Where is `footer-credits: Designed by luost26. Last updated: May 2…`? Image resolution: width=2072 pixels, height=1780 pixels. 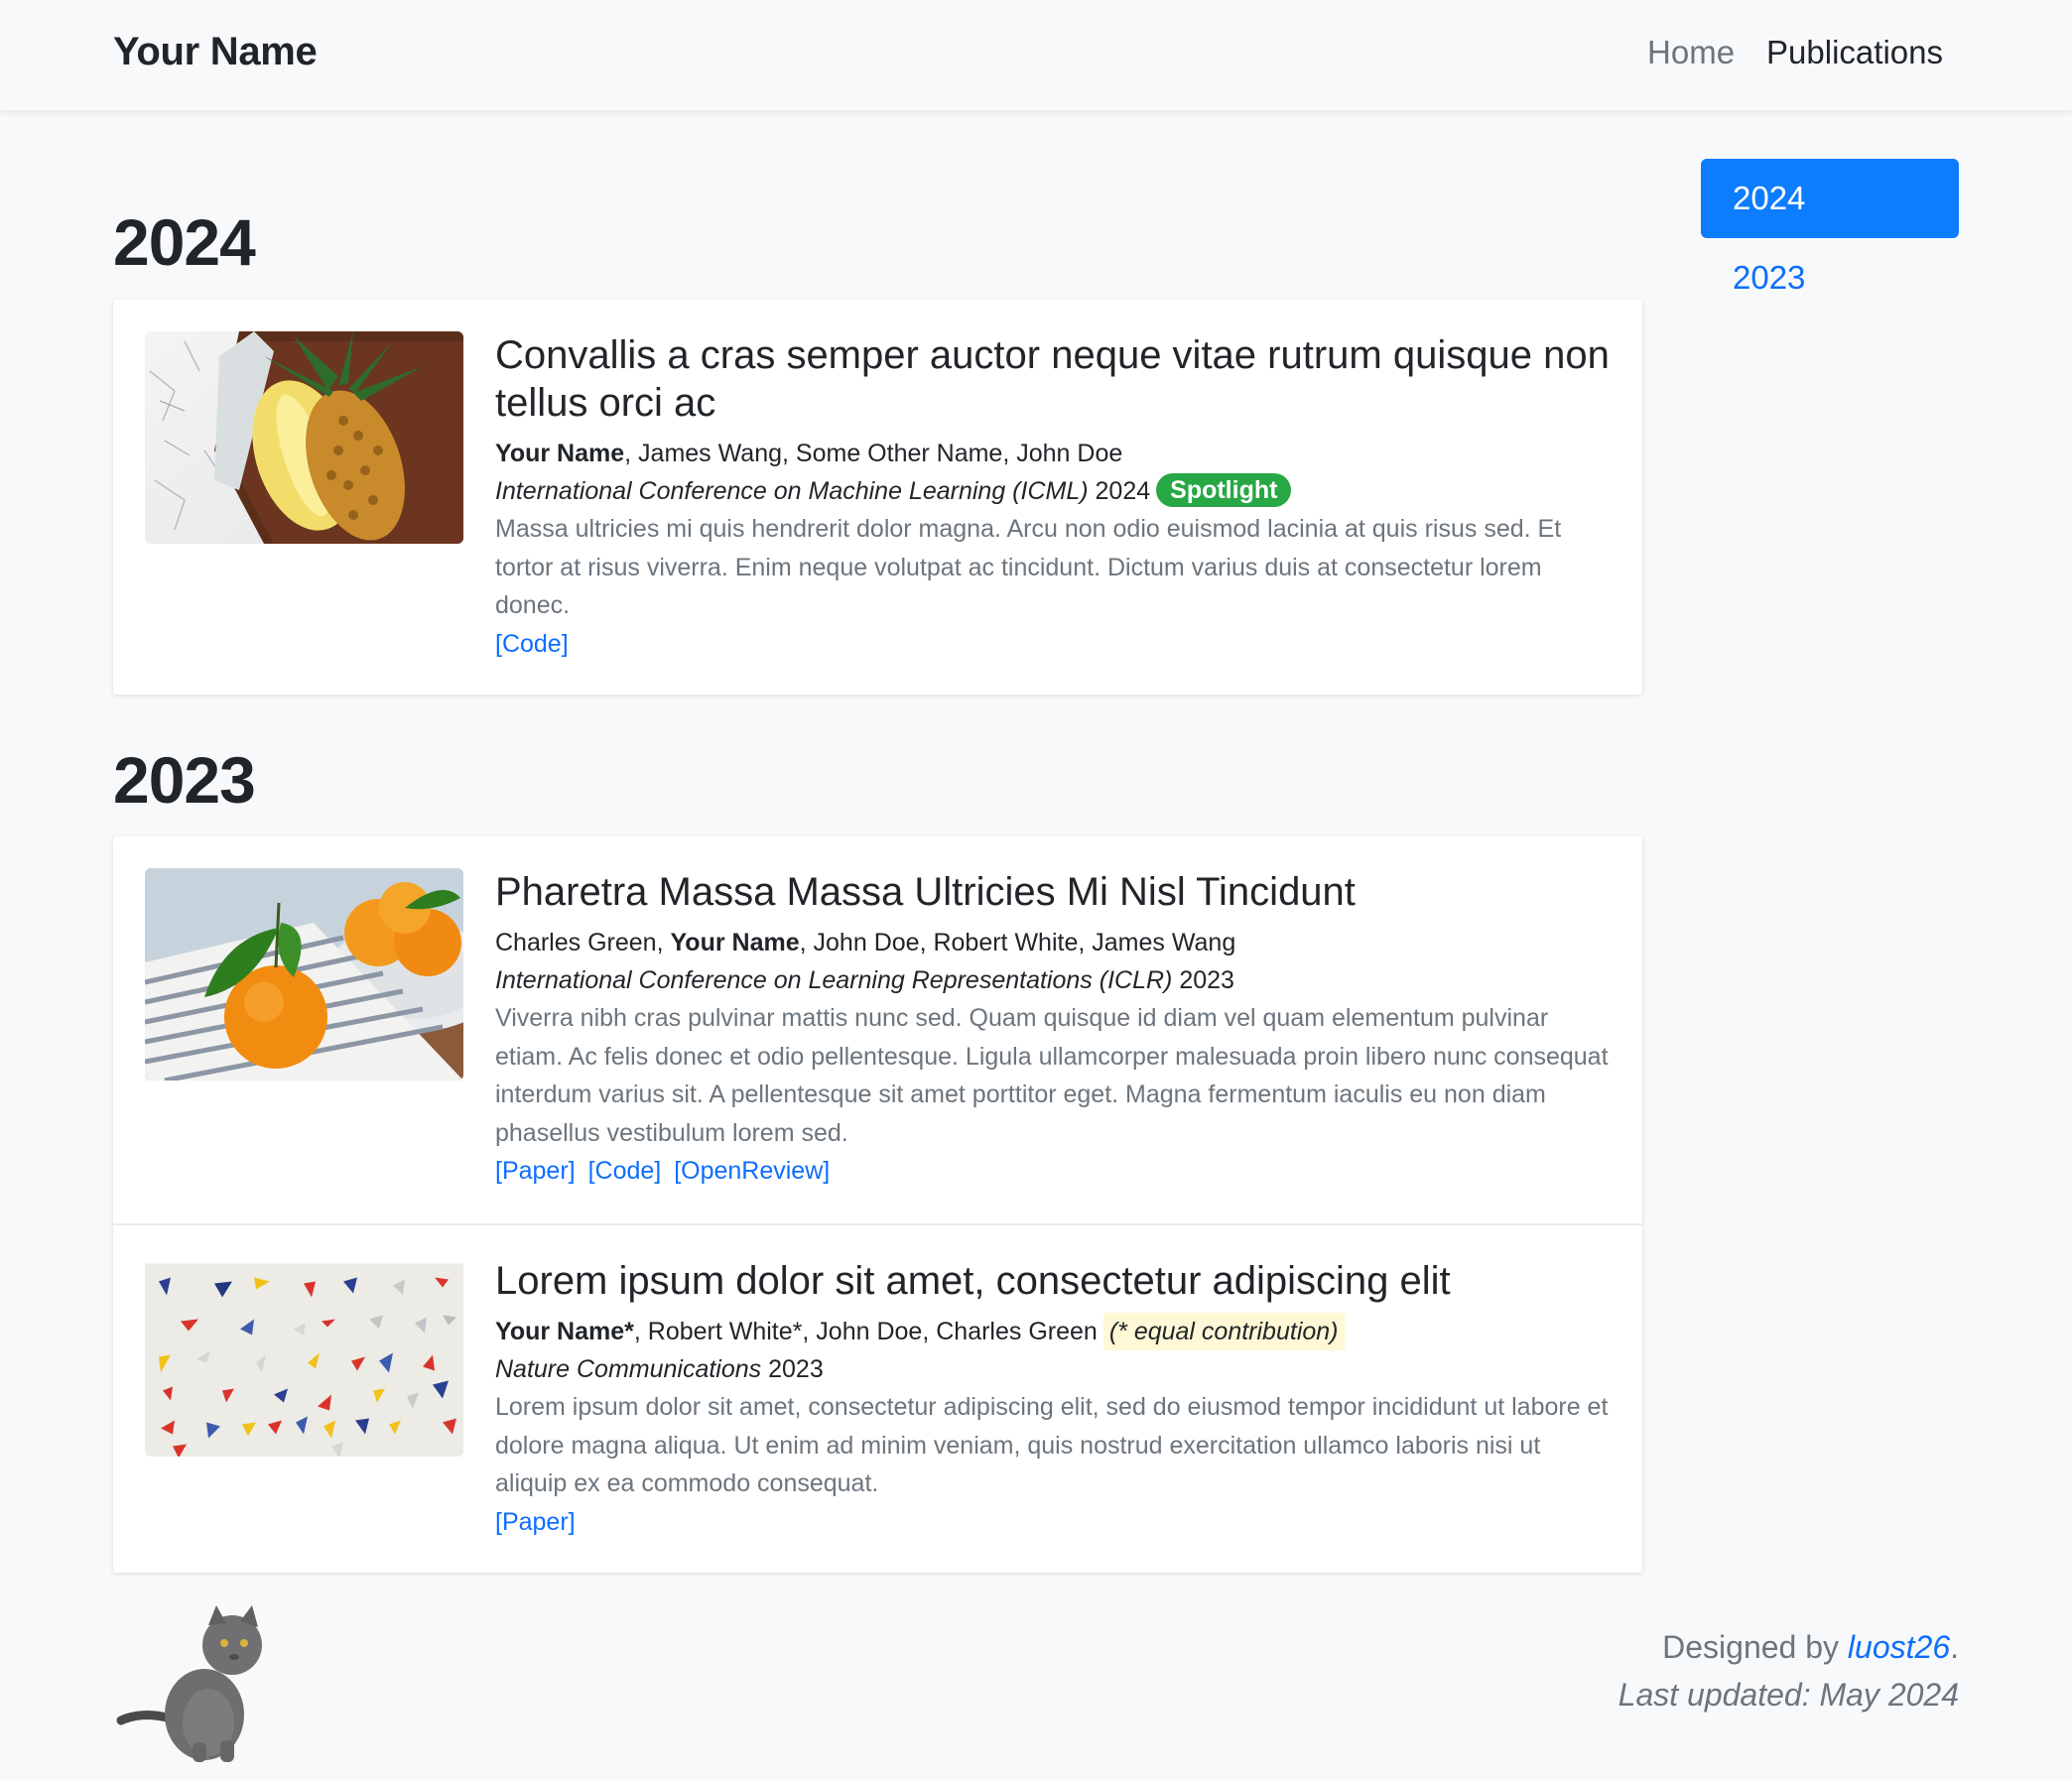
footer-credits: Designed by luost26. Last updated: May 2… is located at coordinates (1789, 1670).